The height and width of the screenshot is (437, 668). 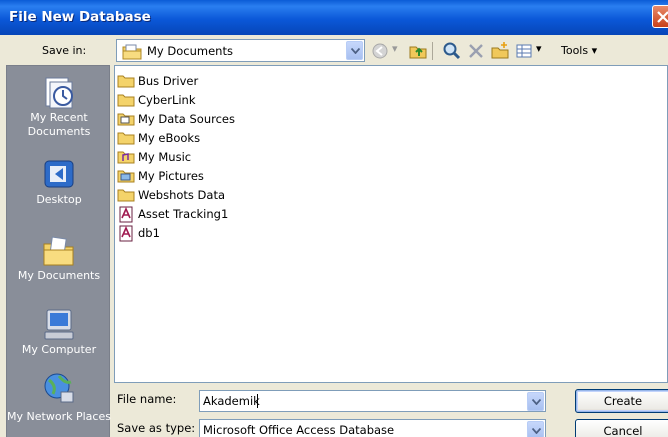 I want to click on my-computer-icon, so click(x=59, y=324).